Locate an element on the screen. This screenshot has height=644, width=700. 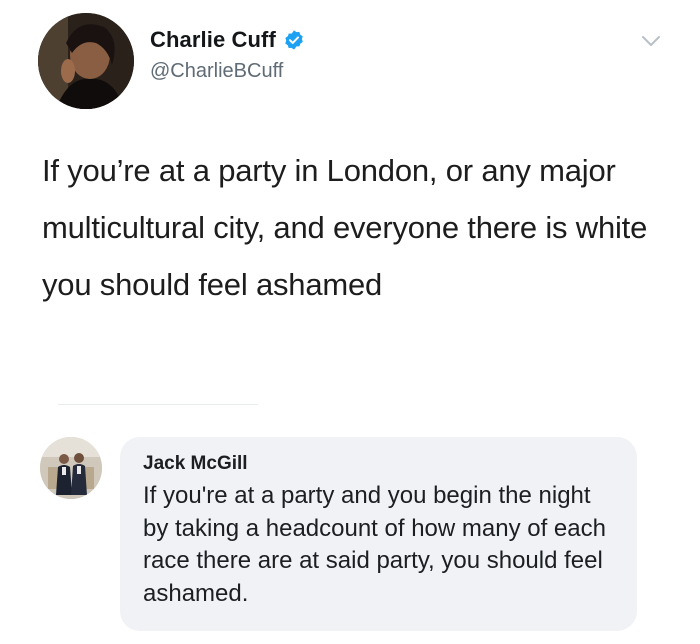
author-name-row: Charlie Cuff is located at coordinates (227, 40).